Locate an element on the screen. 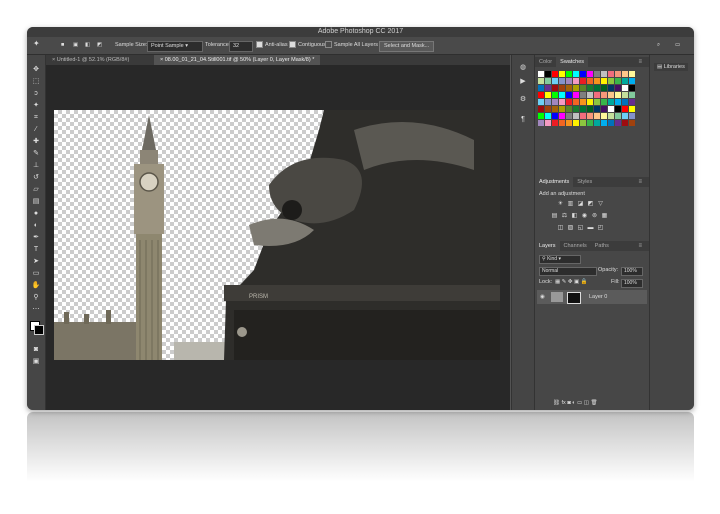 The height and width of the screenshot is (514, 720). hue-saturation-icon: ▤ is located at coordinates (554, 216).